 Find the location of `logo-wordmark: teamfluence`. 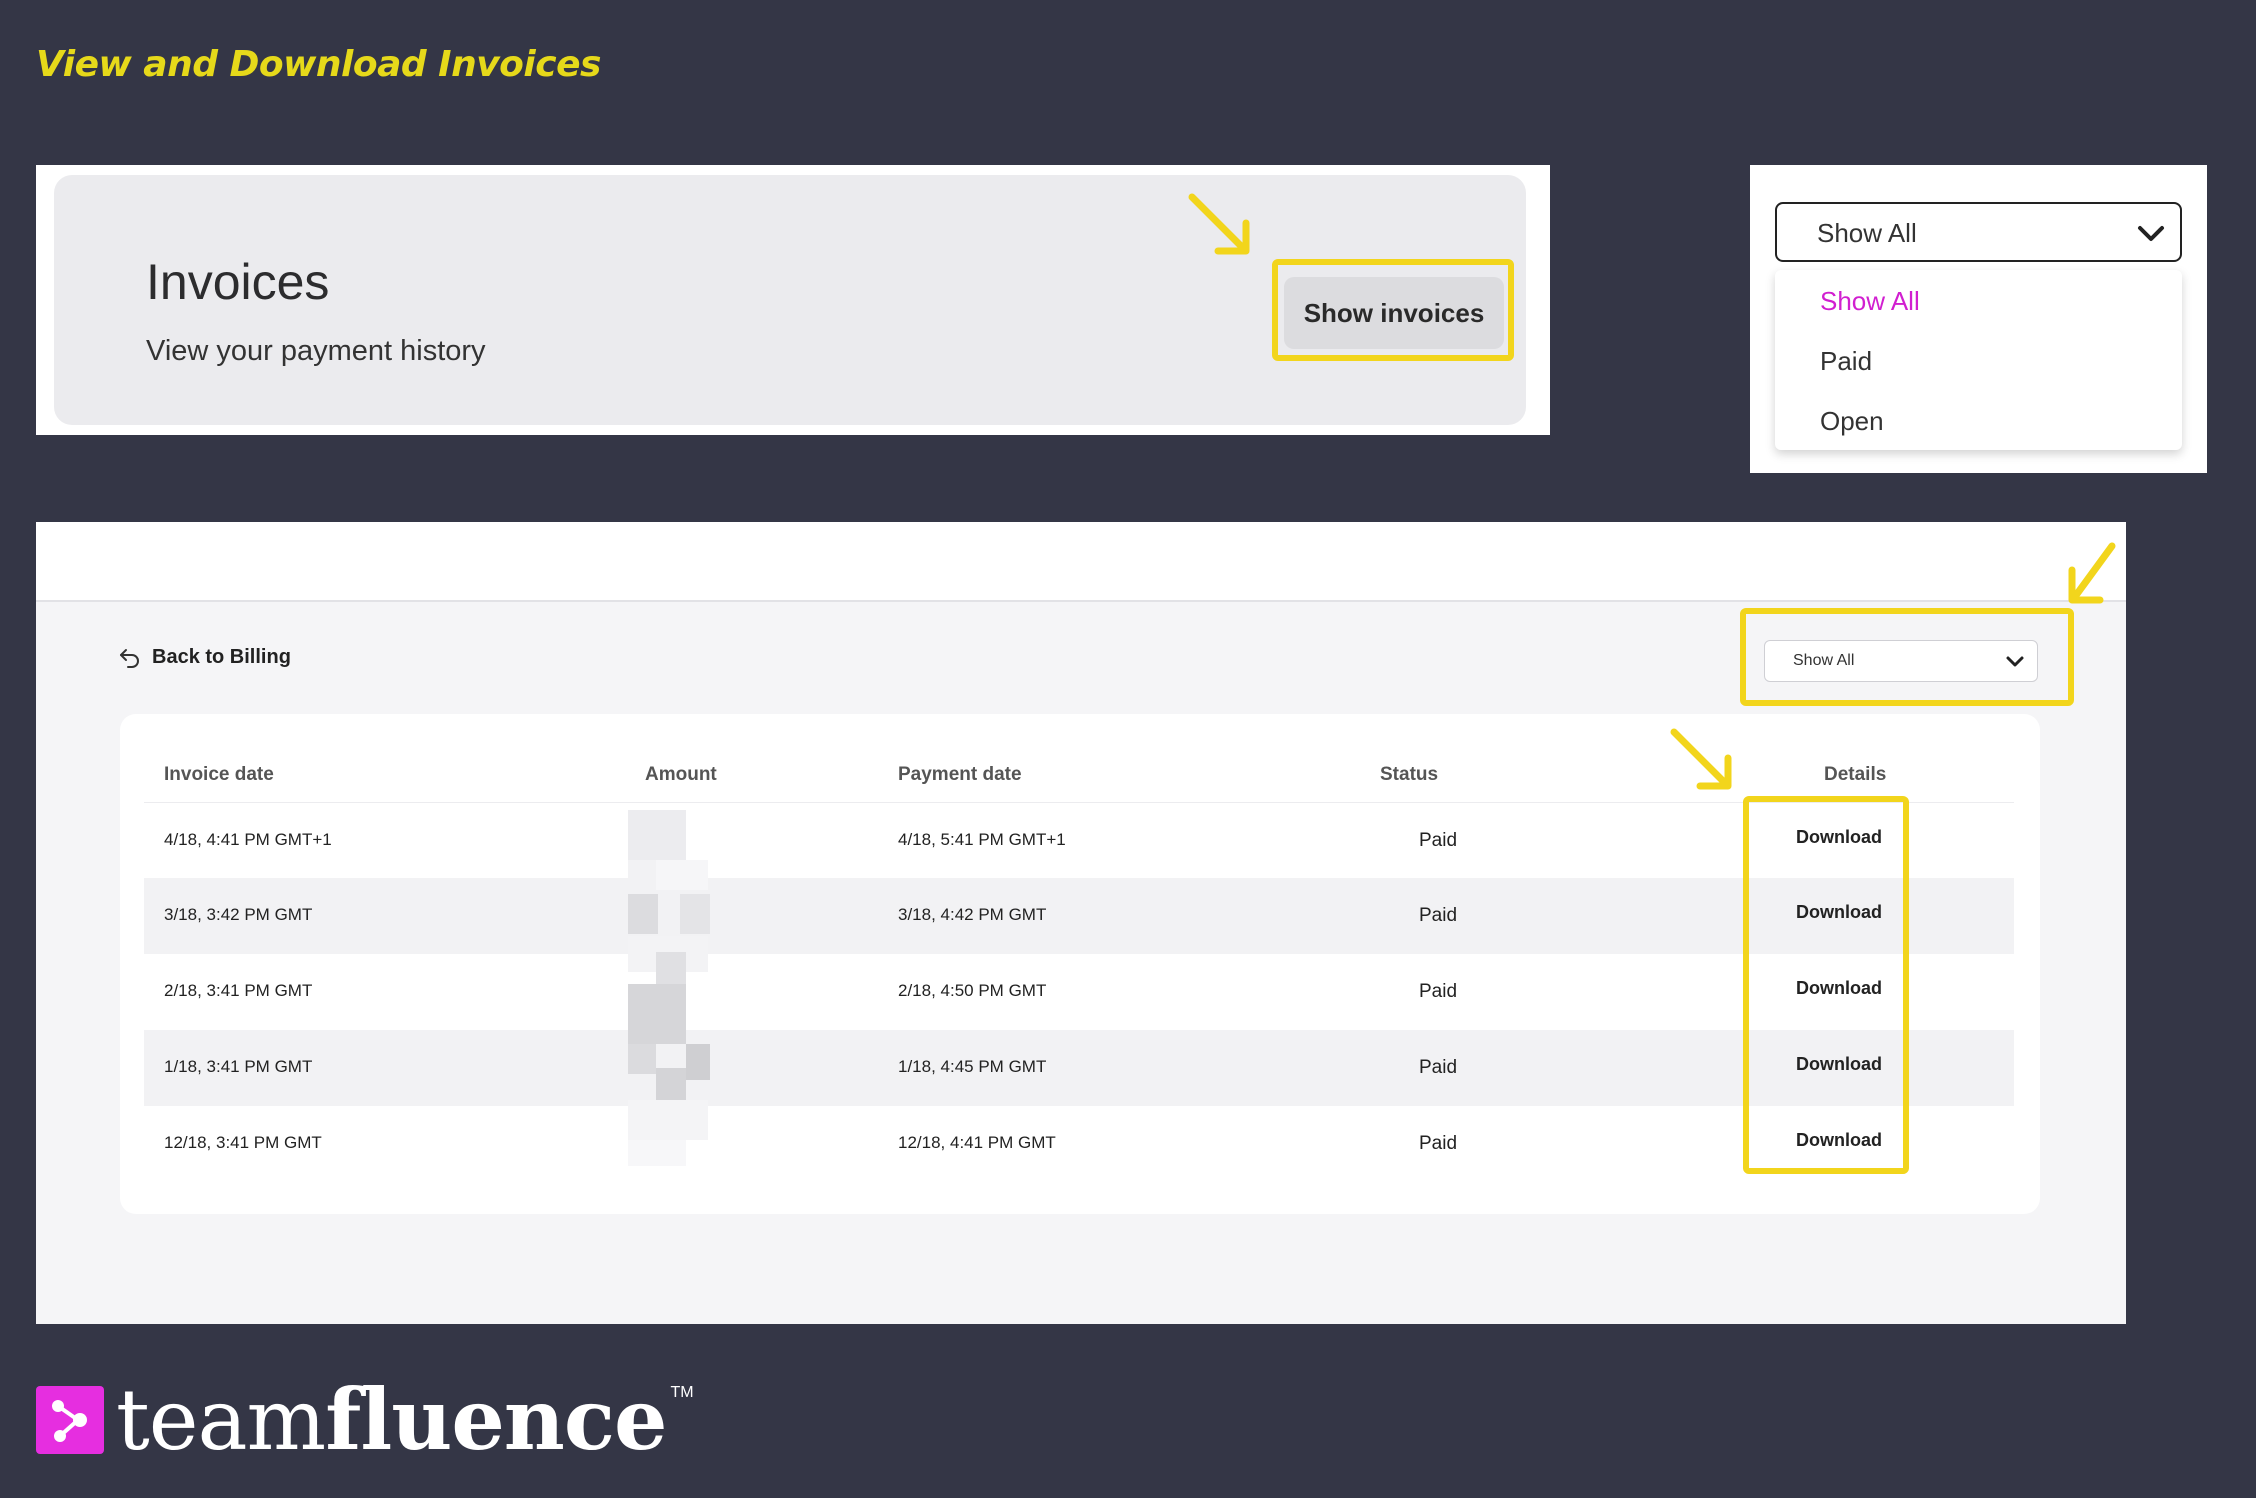

logo-wordmark: teamfluence is located at coordinates (391, 1420).